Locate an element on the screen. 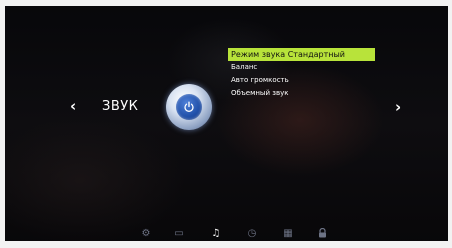  clock-icon: ◷ is located at coordinates (252, 234).